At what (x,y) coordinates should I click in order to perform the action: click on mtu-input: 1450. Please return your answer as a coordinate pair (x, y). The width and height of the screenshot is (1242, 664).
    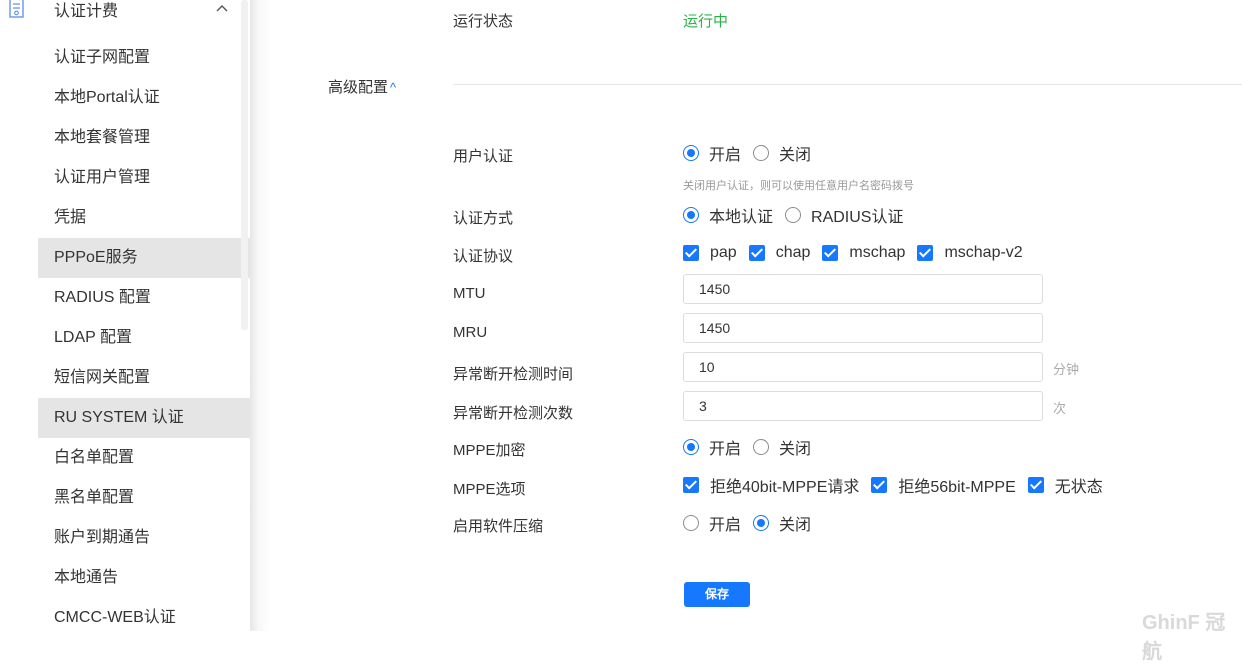
    Looking at the image, I should click on (863, 289).